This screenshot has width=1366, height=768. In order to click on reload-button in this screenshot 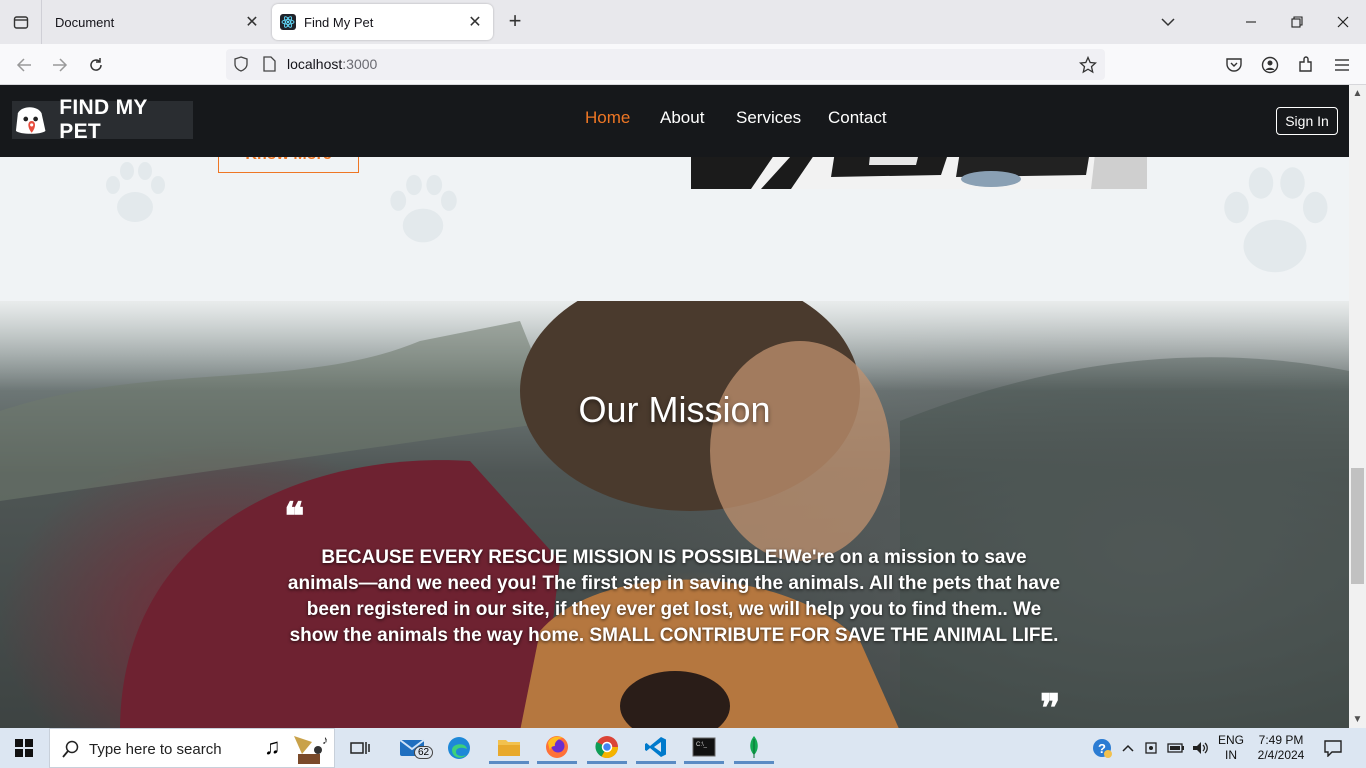, I will do `click(96, 65)`.